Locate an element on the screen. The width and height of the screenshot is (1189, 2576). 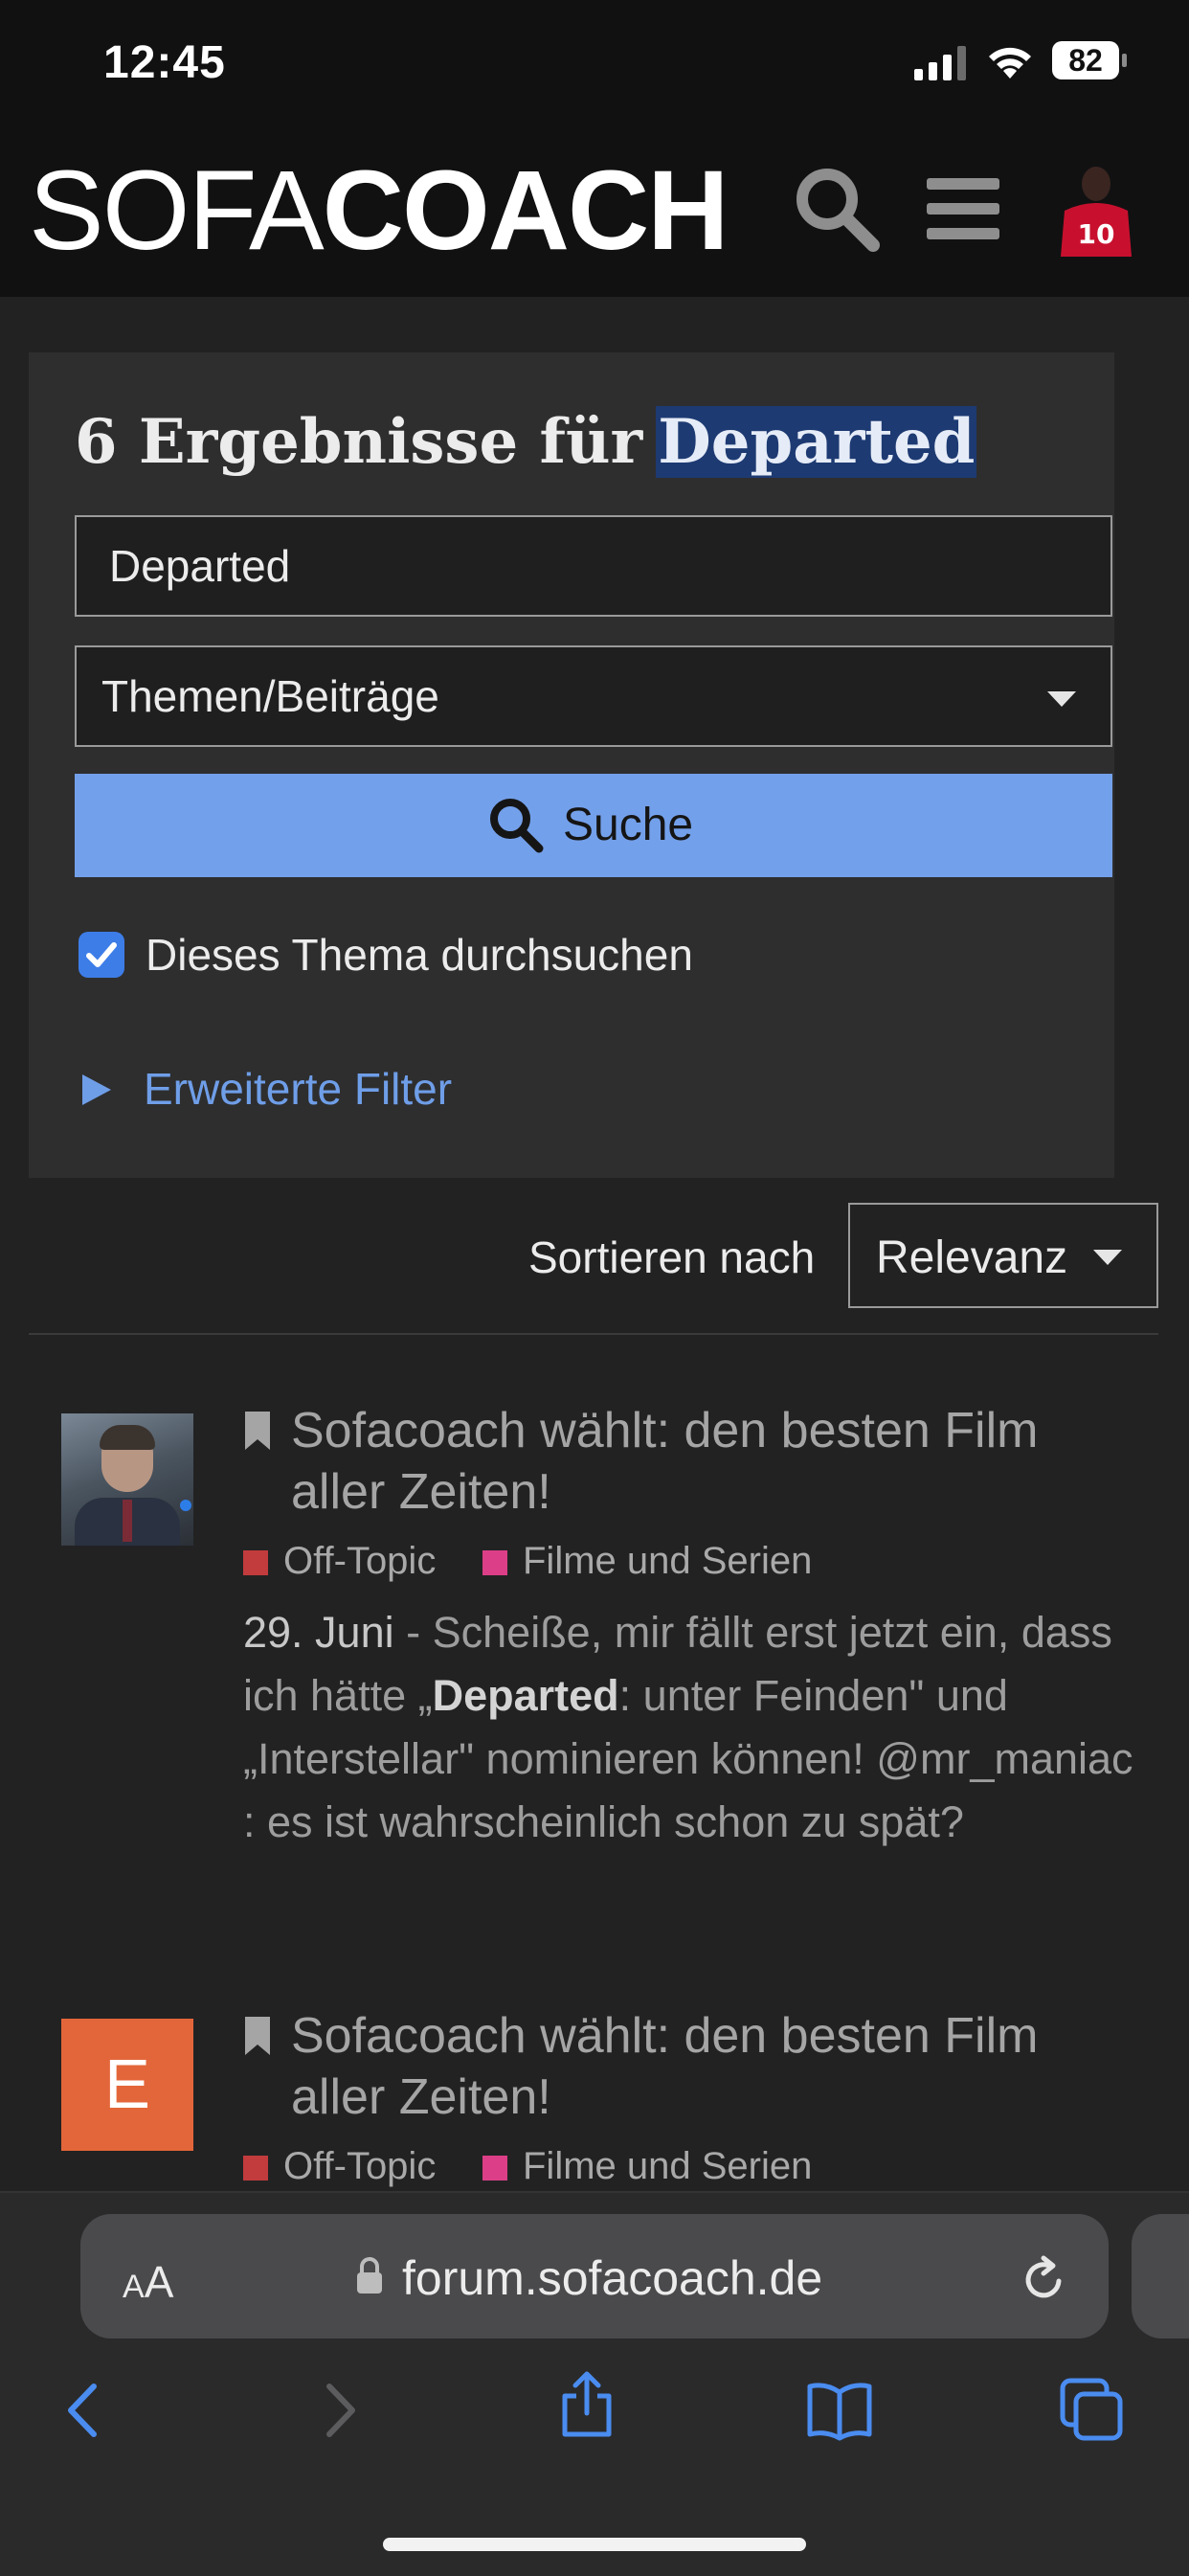
search-button-label: Suche is located at coordinates (628, 825).